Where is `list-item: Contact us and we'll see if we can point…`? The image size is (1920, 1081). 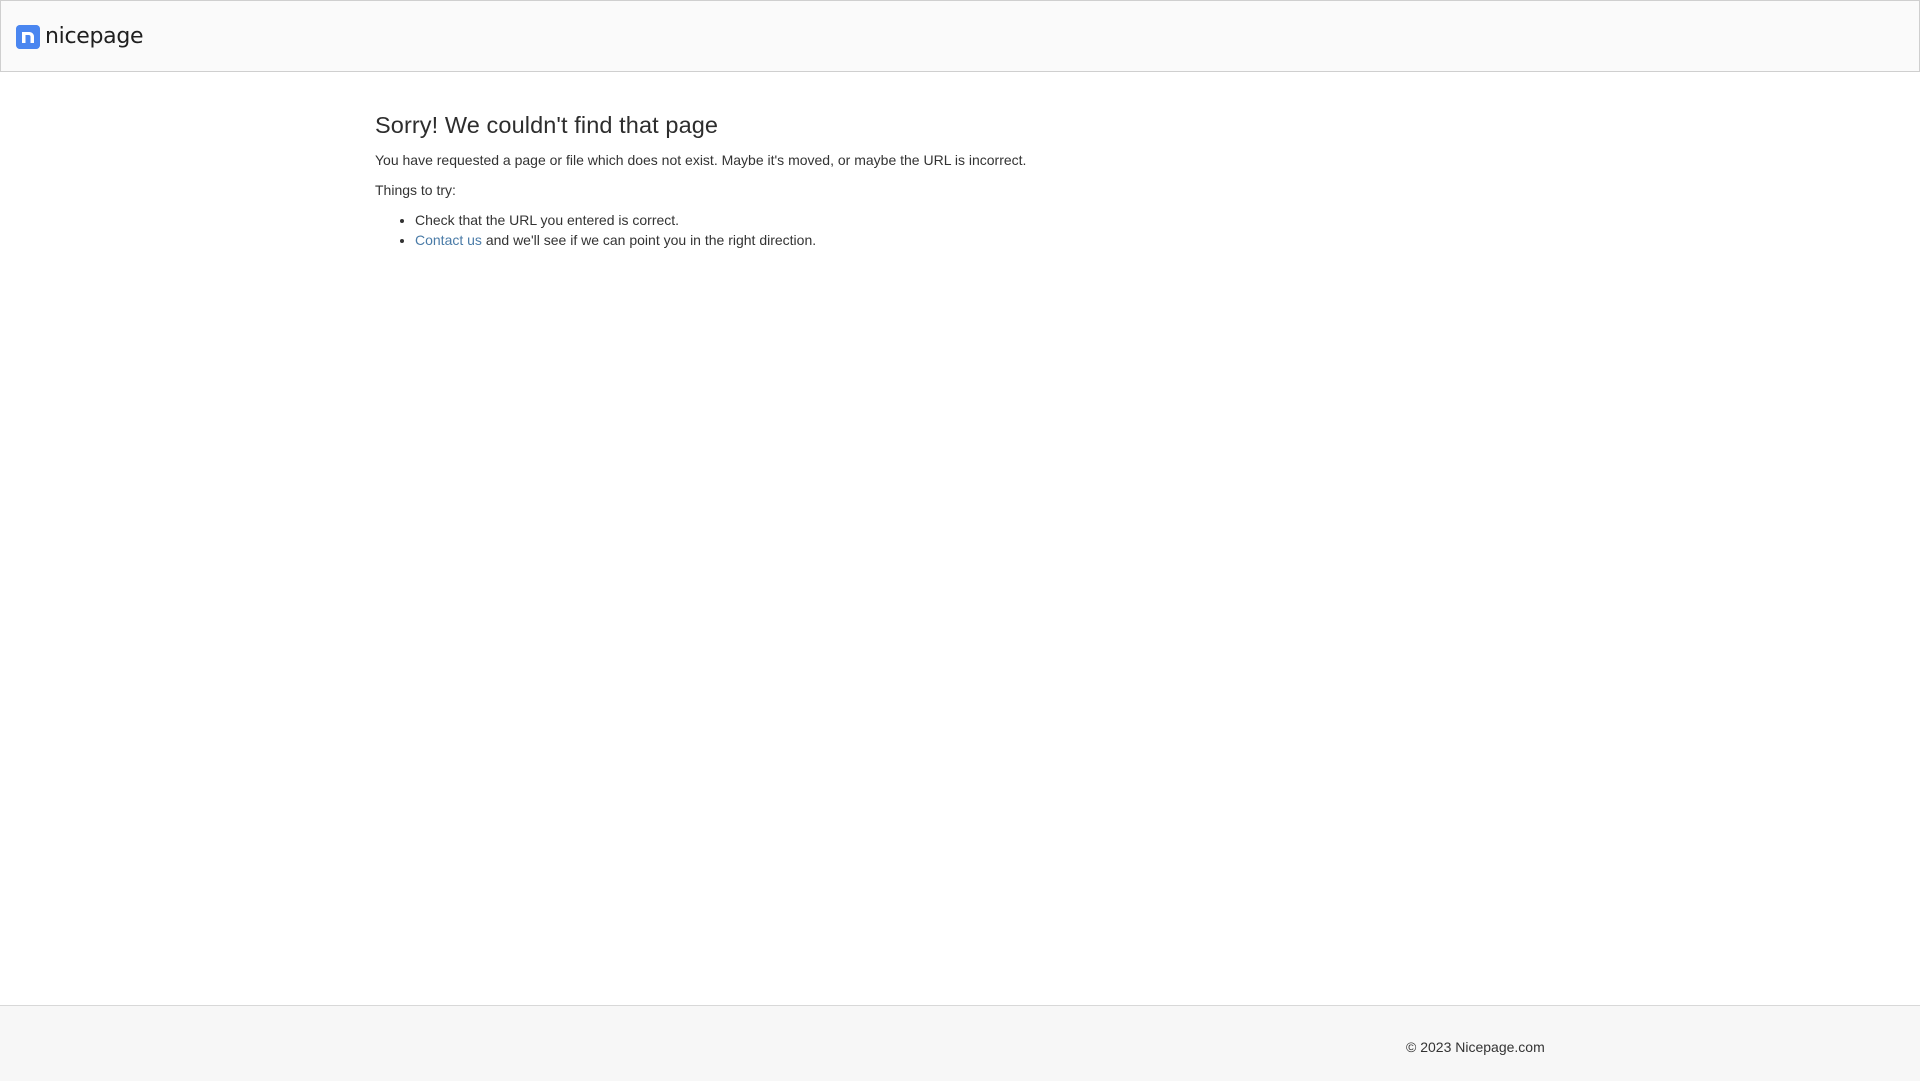 list-item: Contact us and we'll see if we can point… is located at coordinates (845, 240).